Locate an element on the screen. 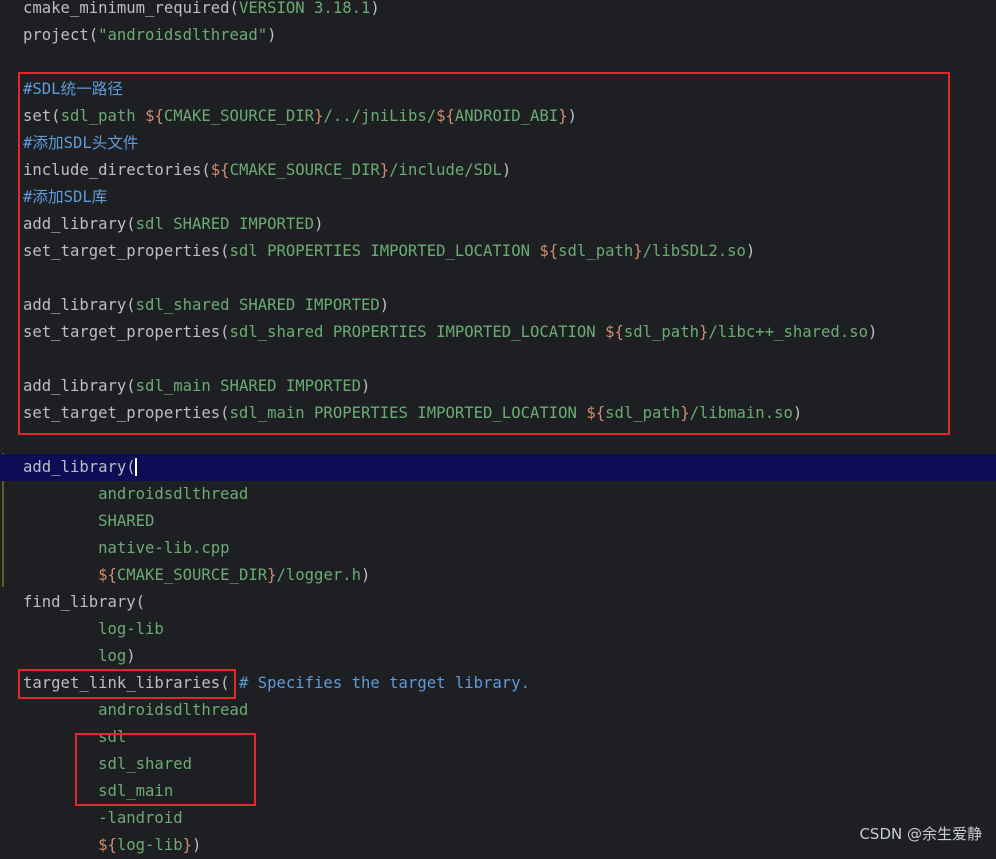 This screenshot has width=996, height=859. code-line-text: -landroid is located at coordinates (103, 818).